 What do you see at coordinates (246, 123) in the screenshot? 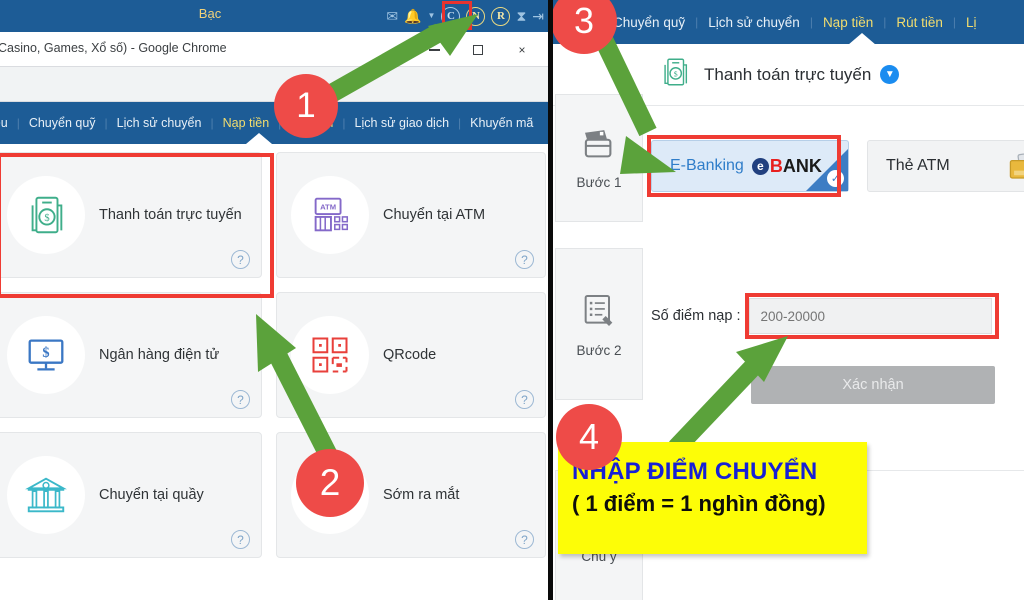
I see `nav-item-nap-tien: Nạp tiền` at bounding box center [246, 123].